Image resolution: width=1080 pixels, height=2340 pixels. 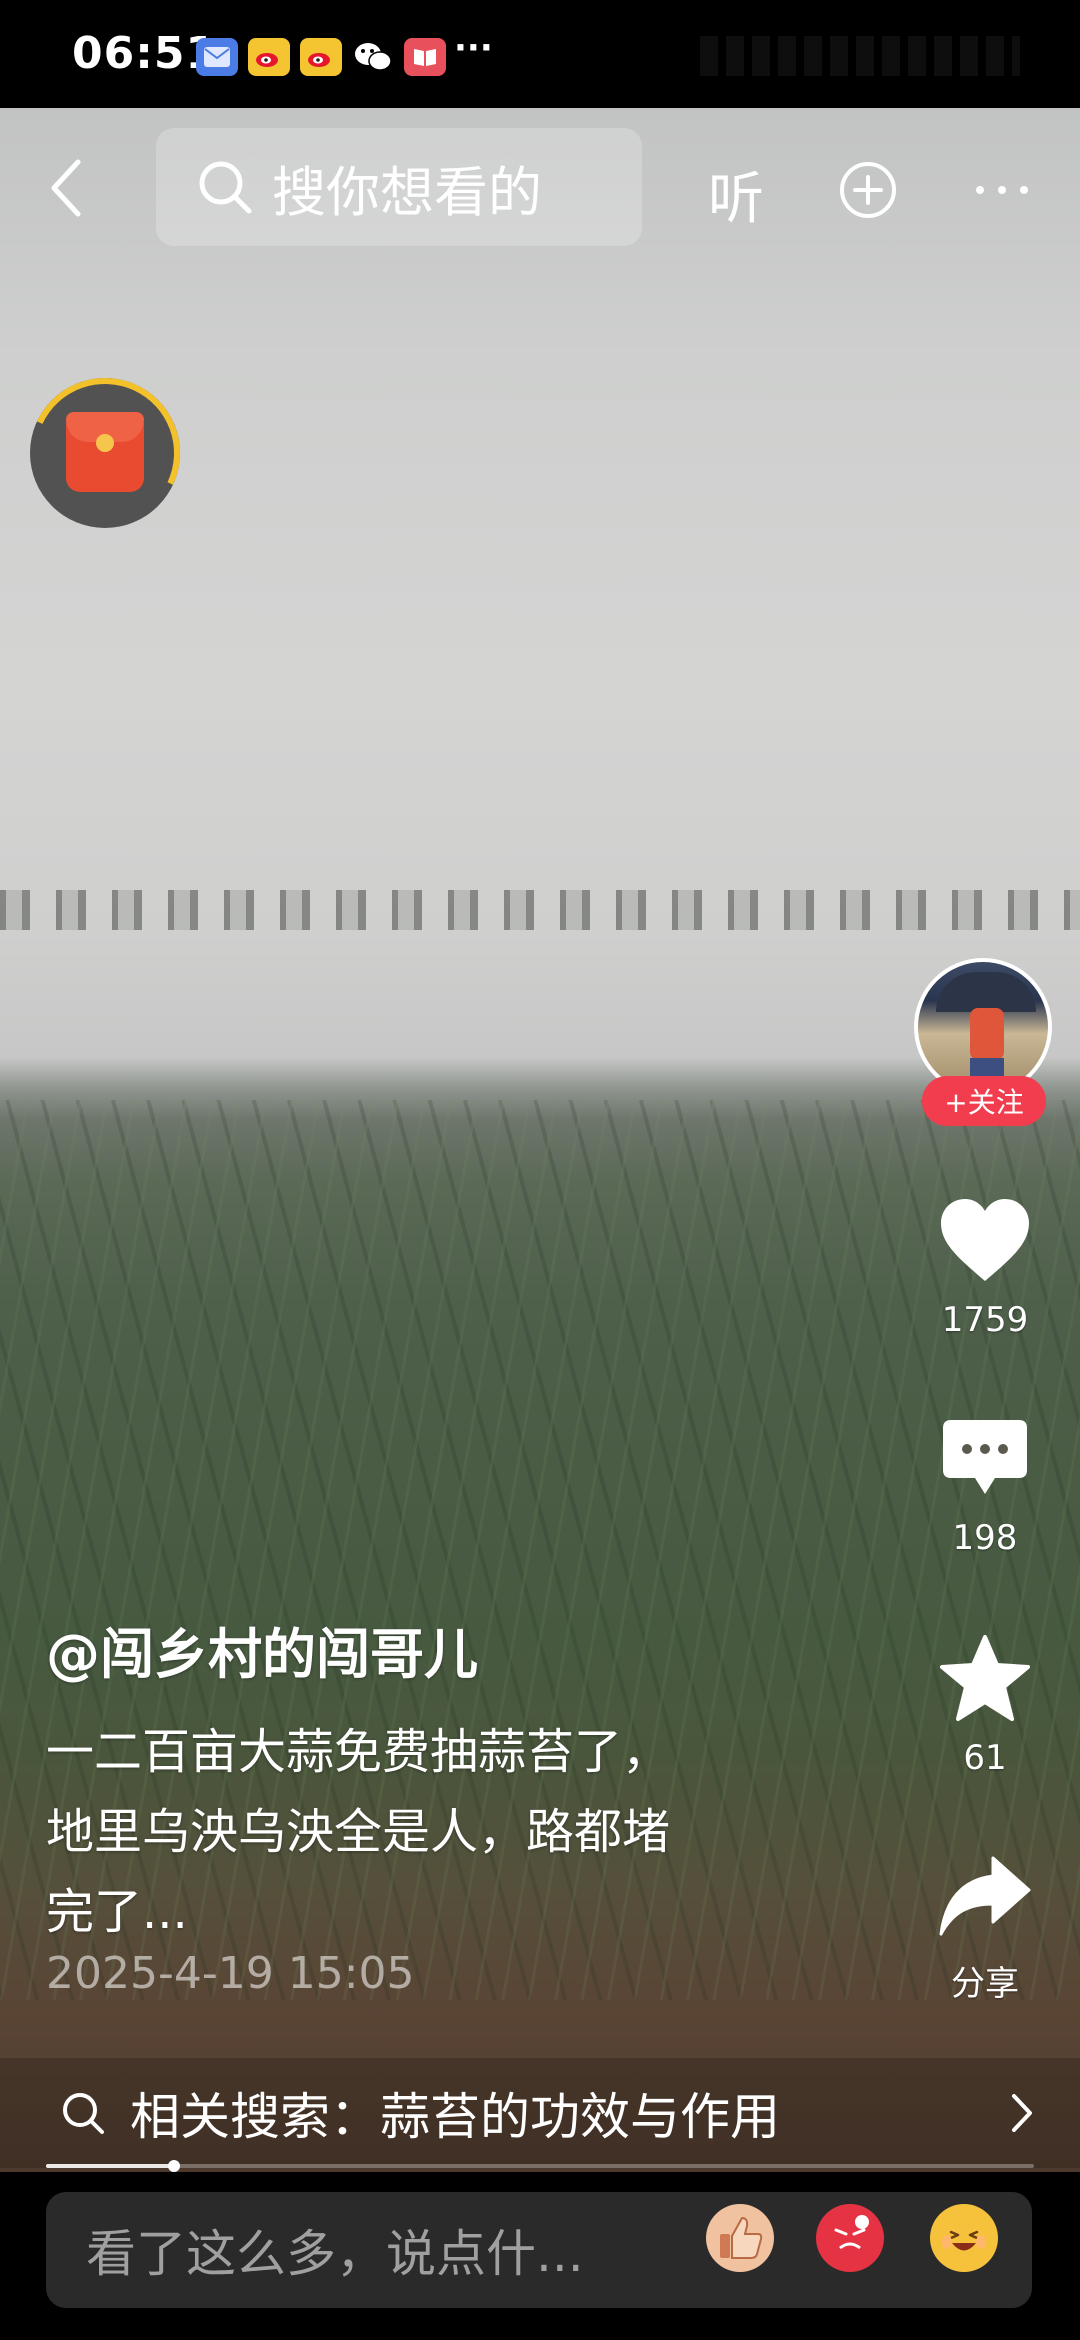 What do you see at coordinates (964, 2238) in the screenshot?
I see `laughing-face-emoji-icon` at bounding box center [964, 2238].